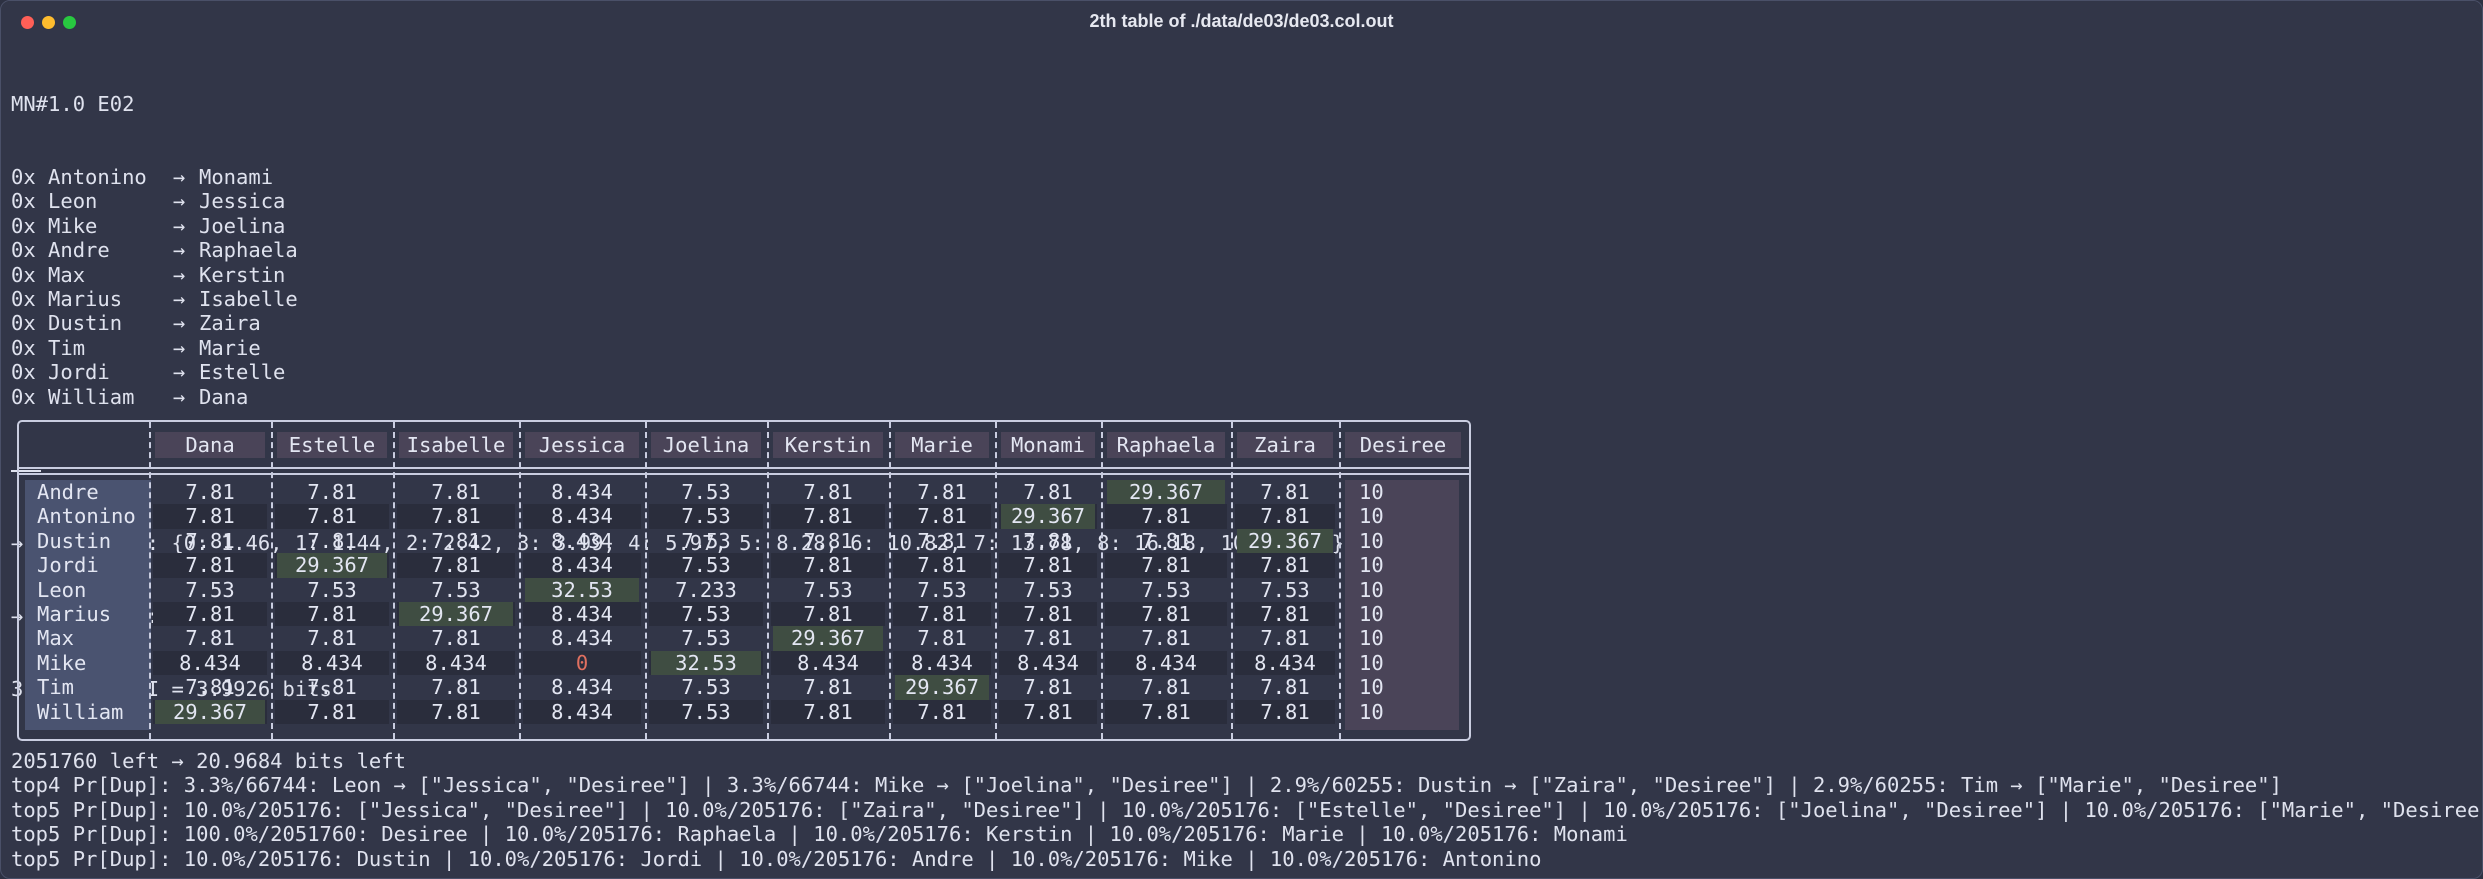 The height and width of the screenshot is (879, 2483). Describe the element at coordinates (242, 274) in the screenshot. I see `mapping-target: Kerstin` at that location.